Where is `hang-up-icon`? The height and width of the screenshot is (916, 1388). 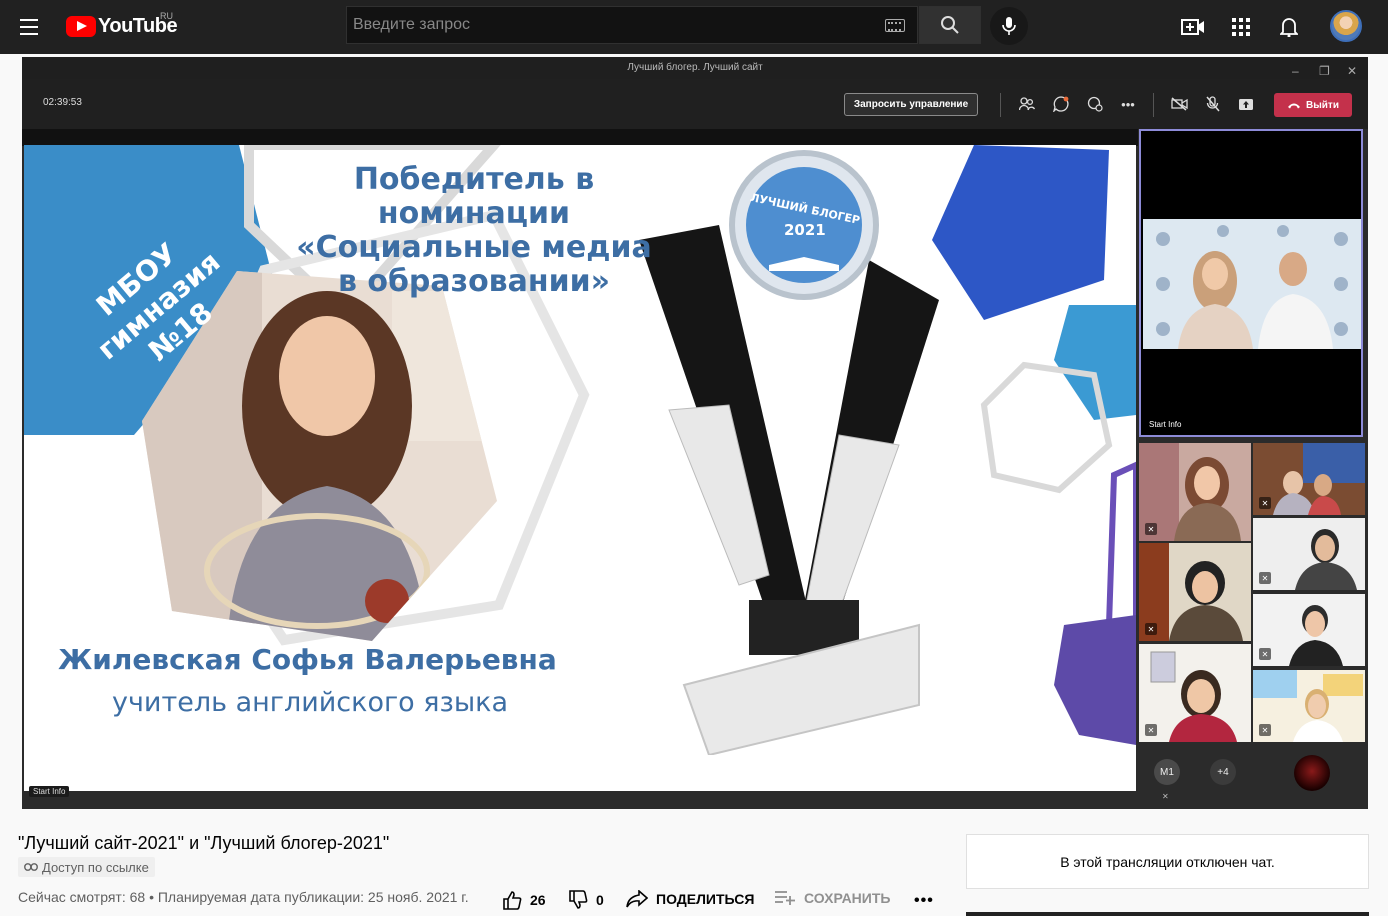 hang-up-icon is located at coordinates (1294, 106).